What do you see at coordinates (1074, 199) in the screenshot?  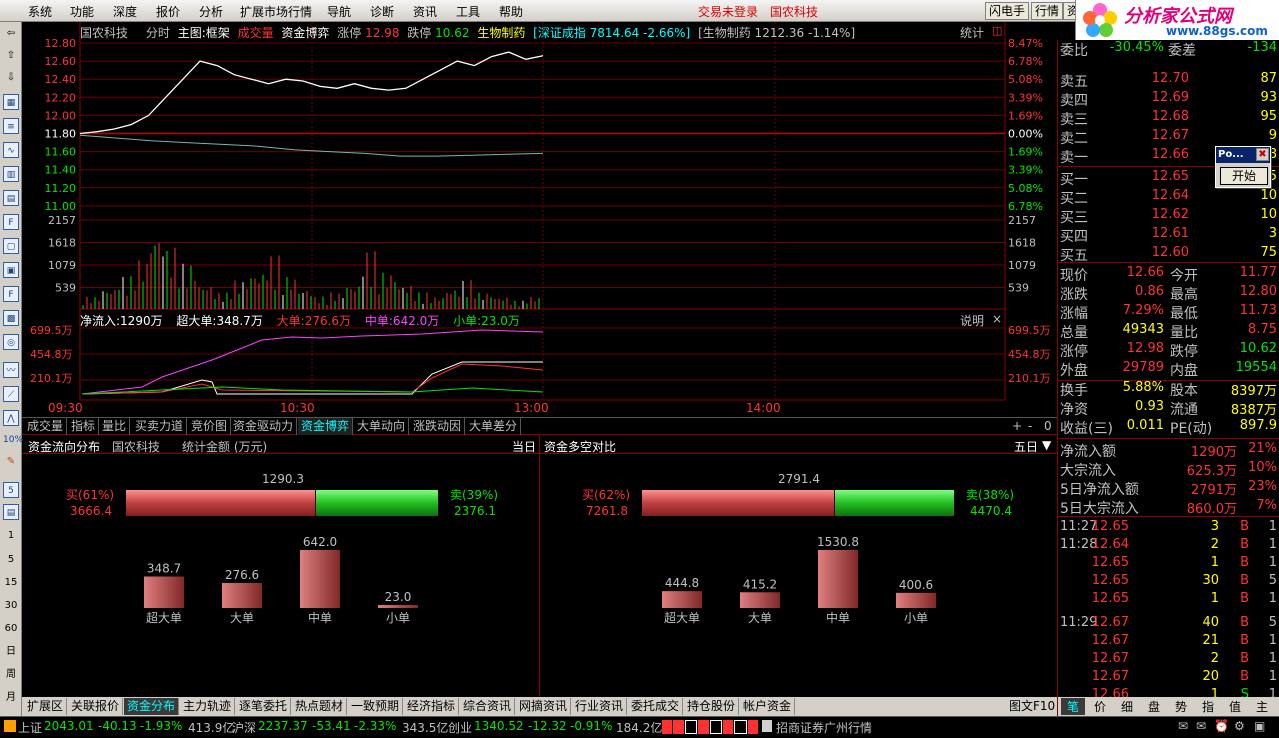 I see `bid-label: 买二` at bounding box center [1074, 199].